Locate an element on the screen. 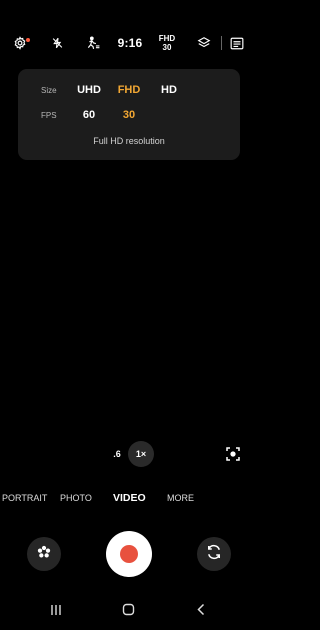  mode-video: VIDEO is located at coordinates (129, 498).